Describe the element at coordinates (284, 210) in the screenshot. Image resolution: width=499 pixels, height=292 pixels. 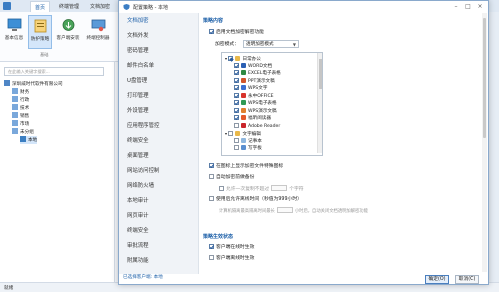
I see `offline-hours-stepper` at that location.